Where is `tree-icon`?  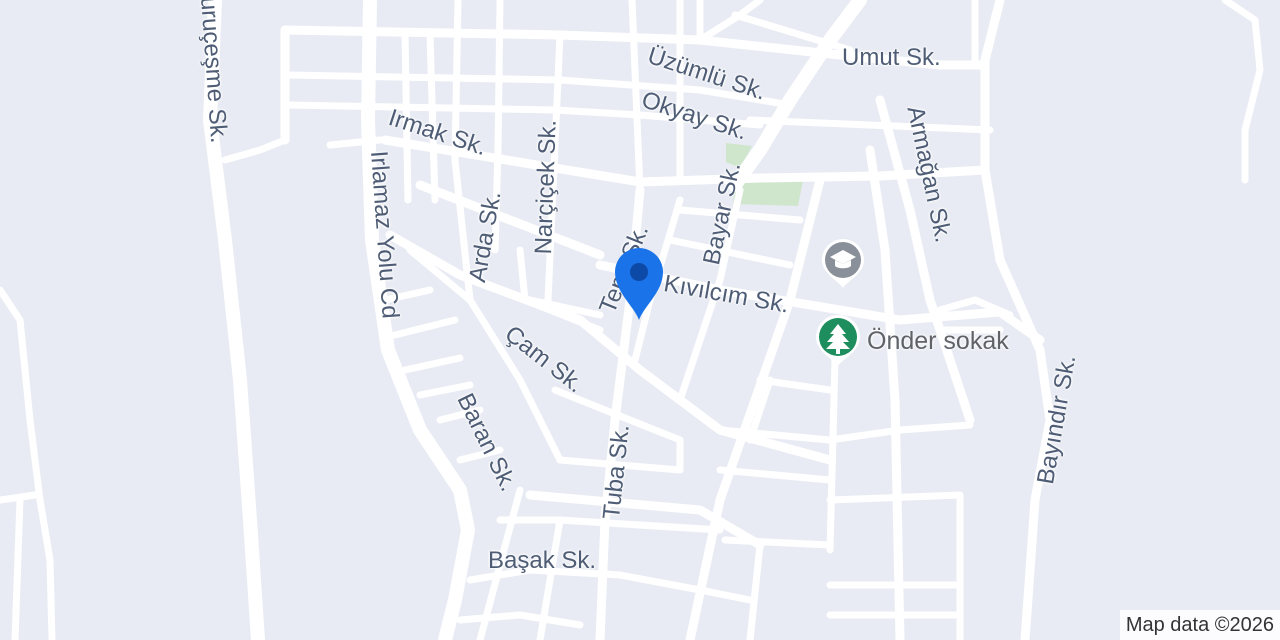 tree-icon is located at coordinates (838, 340).